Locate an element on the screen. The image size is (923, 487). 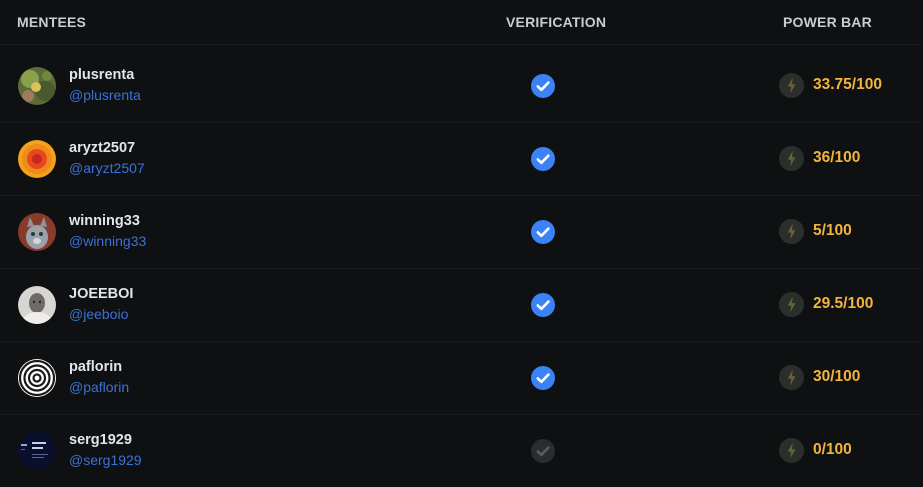
power-value: 0/100 is located at coordinates (832, 449).